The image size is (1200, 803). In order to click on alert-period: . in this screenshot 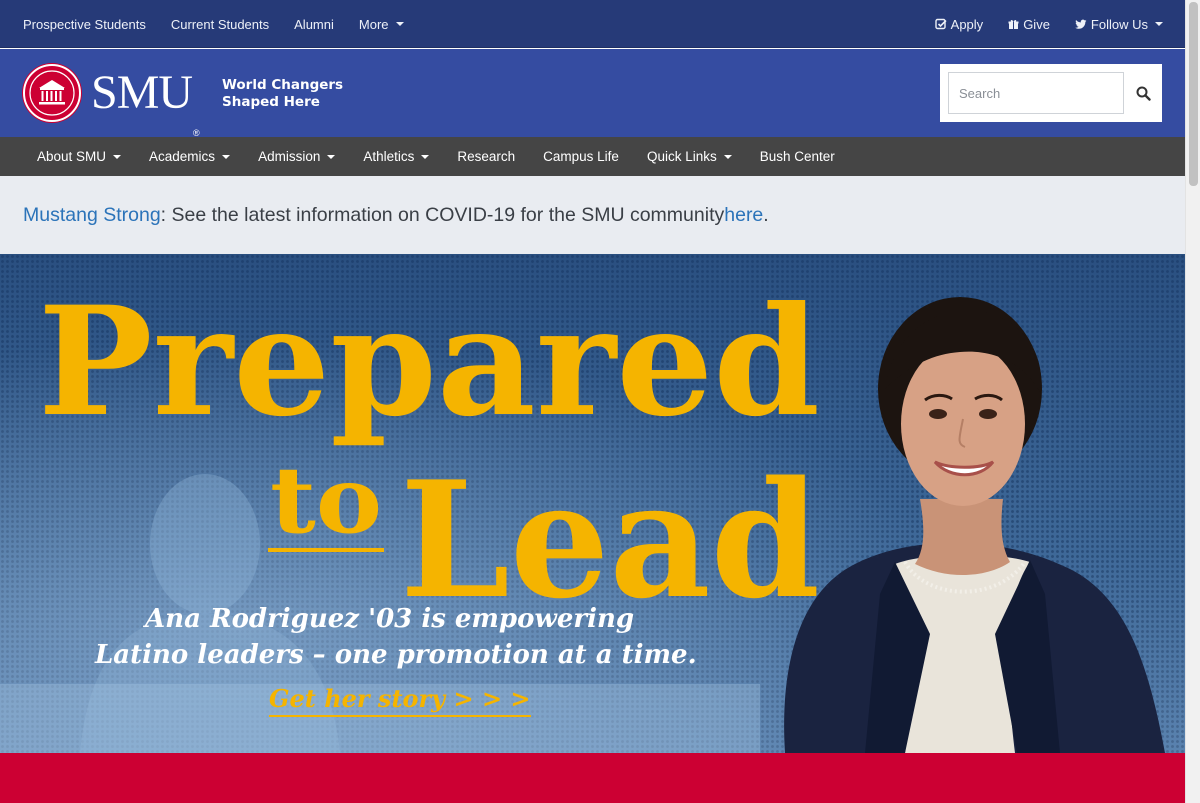, I will do `click(766, 214)`.